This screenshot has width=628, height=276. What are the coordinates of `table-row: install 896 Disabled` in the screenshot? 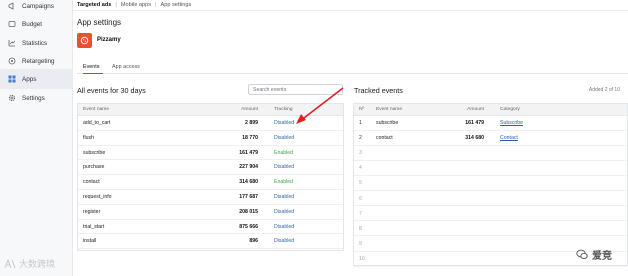 It's located at (210, 242).